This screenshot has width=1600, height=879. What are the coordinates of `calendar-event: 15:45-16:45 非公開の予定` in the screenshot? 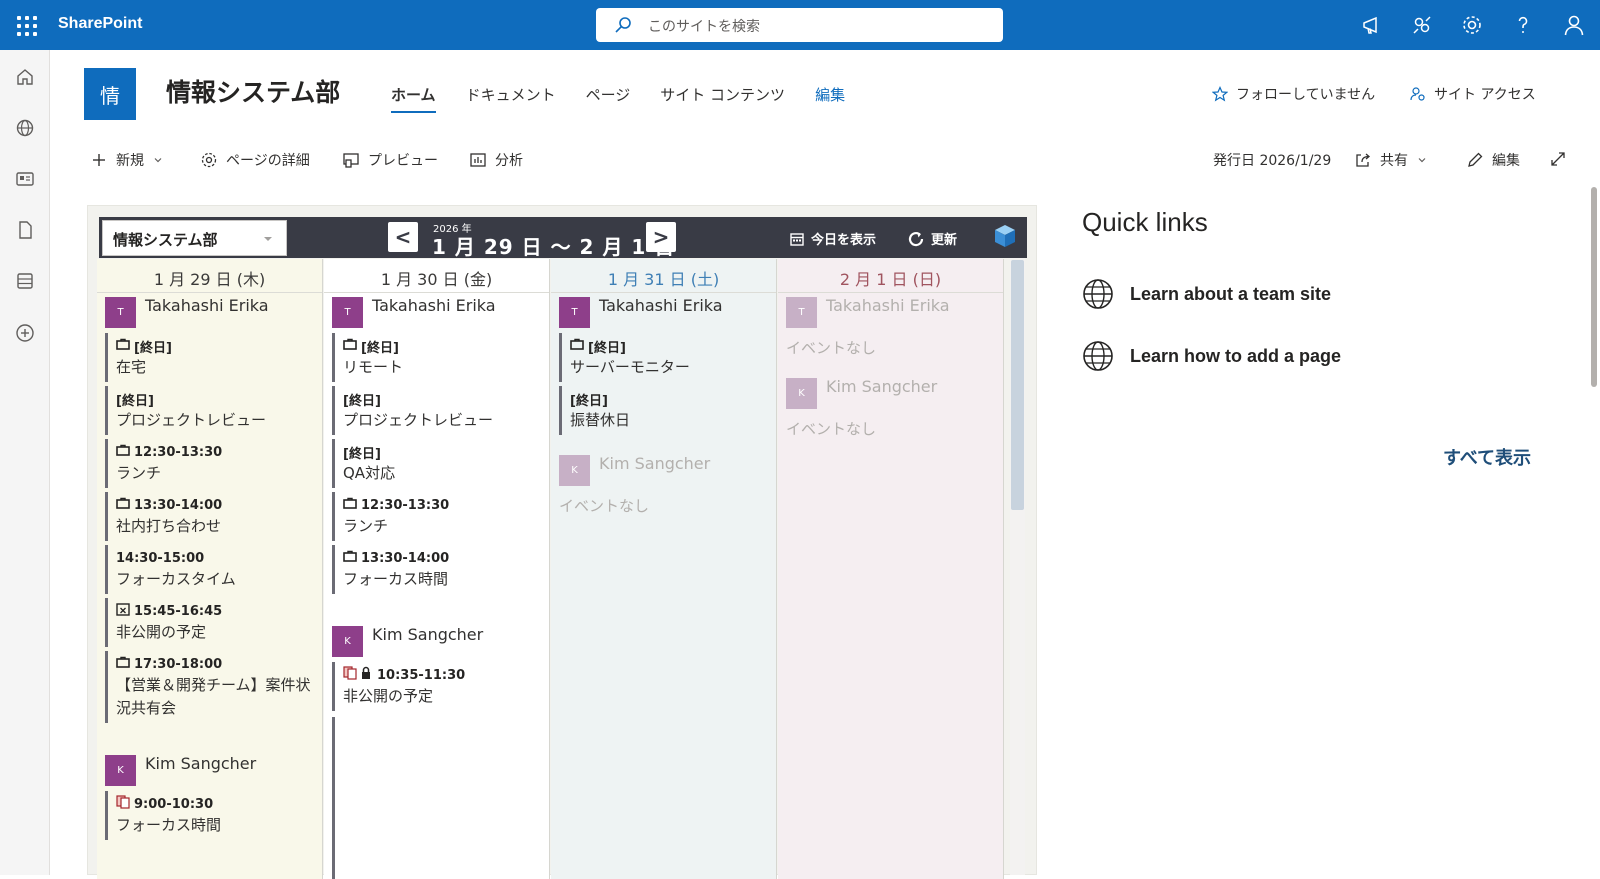 It's located at (208, 622).